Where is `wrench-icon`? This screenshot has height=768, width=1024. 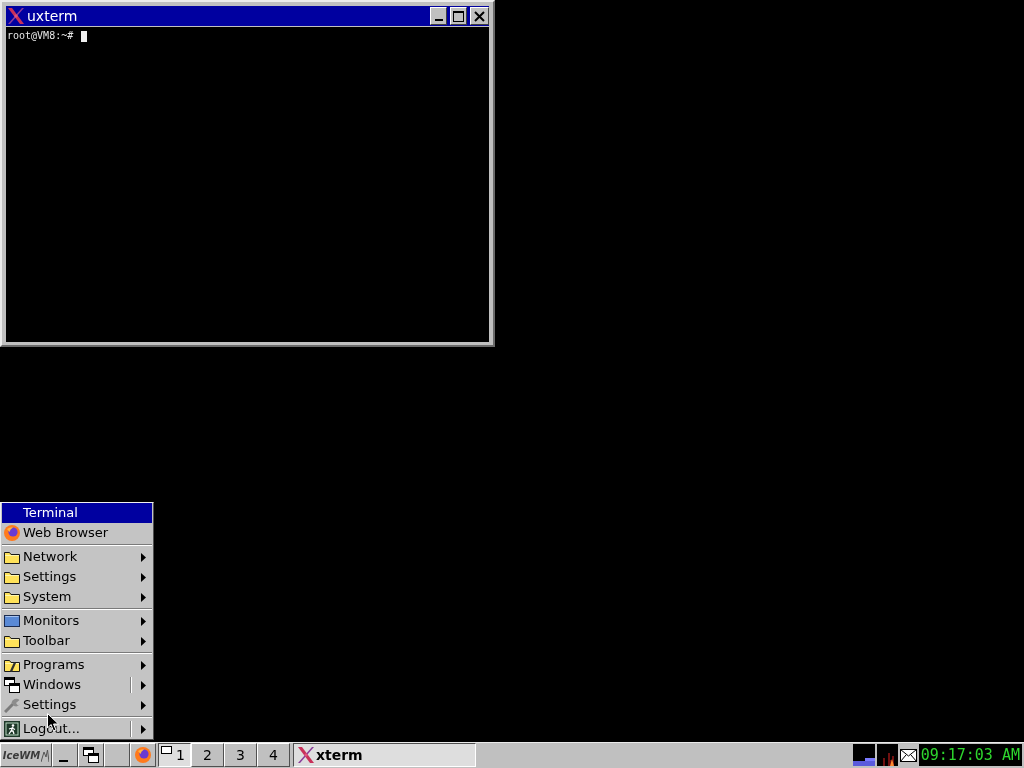
wrench-icon is located at coordinates (12, 705).